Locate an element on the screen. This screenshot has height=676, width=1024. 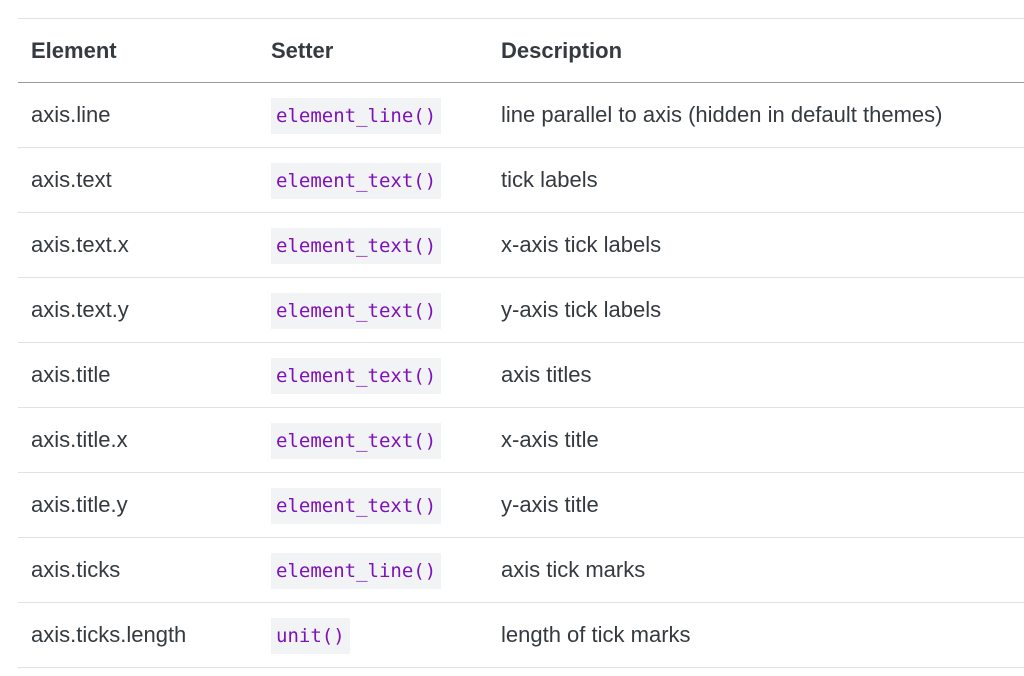
element-cell: axis.title is located at coordinates (144, 375).